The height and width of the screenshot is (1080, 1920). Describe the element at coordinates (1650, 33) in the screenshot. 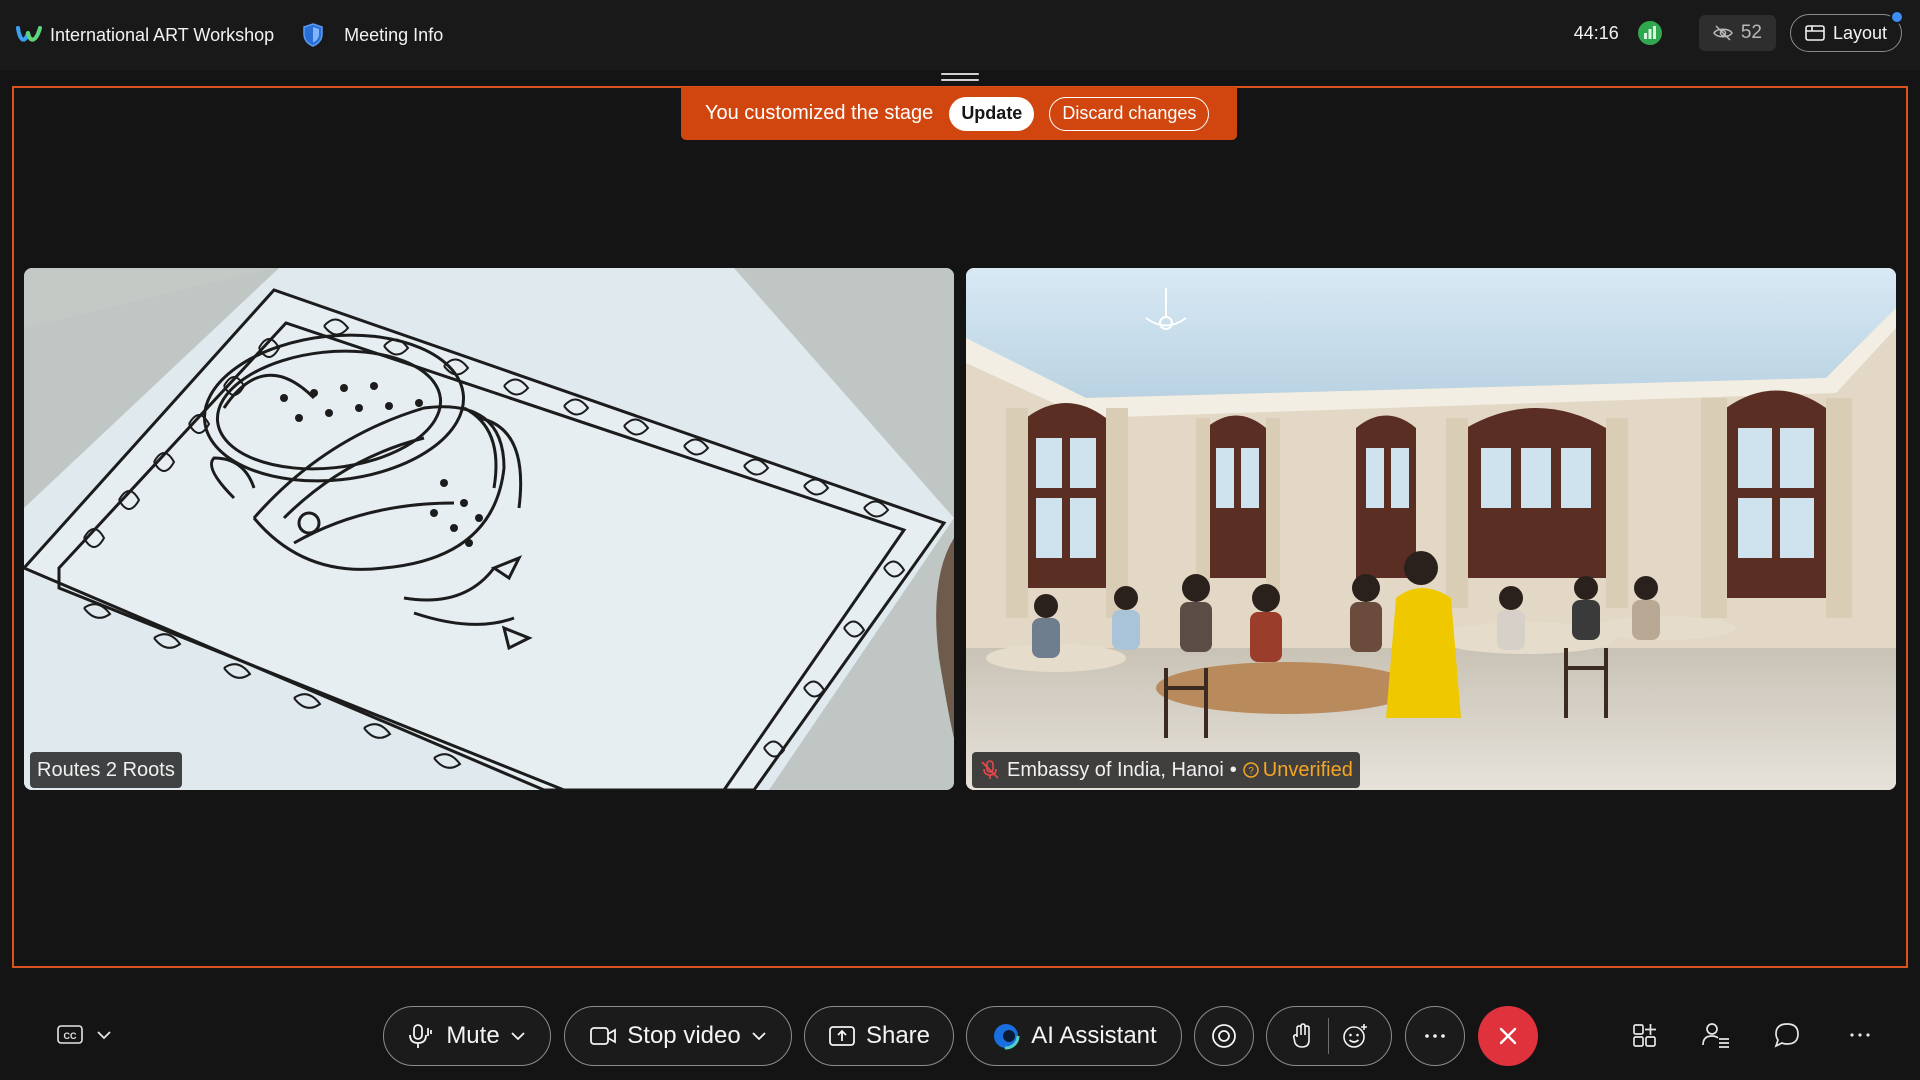

I see `network-signal-icon` at that location.